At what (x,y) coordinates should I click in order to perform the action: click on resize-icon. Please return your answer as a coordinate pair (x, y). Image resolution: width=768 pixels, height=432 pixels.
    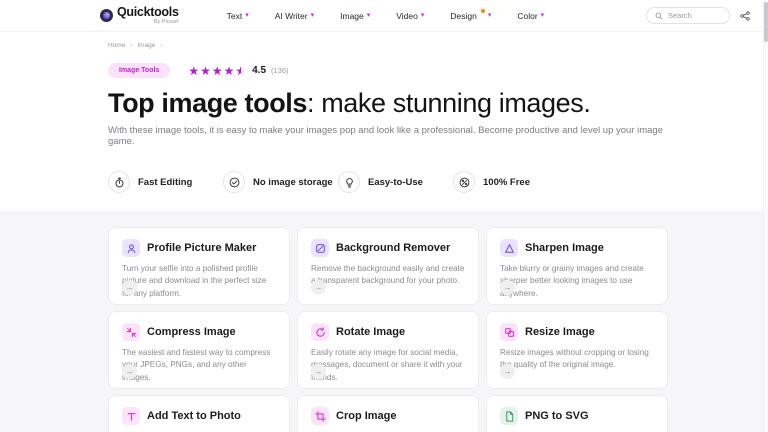
    Looking at the image, I should click on (509, 332).